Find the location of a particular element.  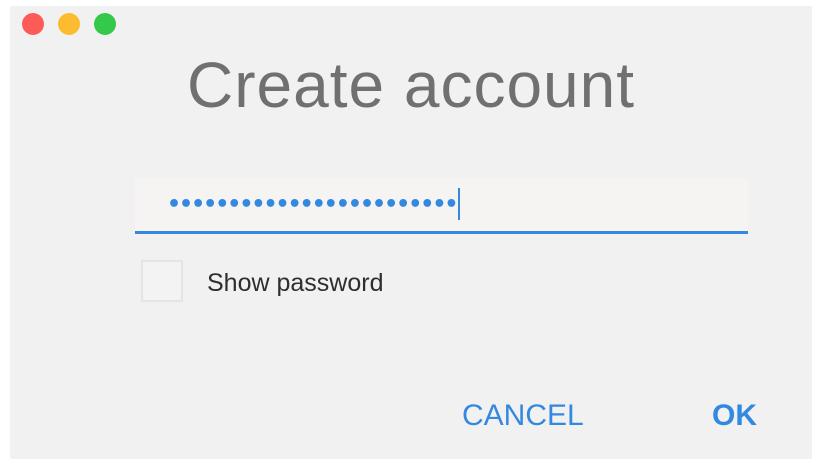

maximize-window-button is located at coordinates (105, 24).